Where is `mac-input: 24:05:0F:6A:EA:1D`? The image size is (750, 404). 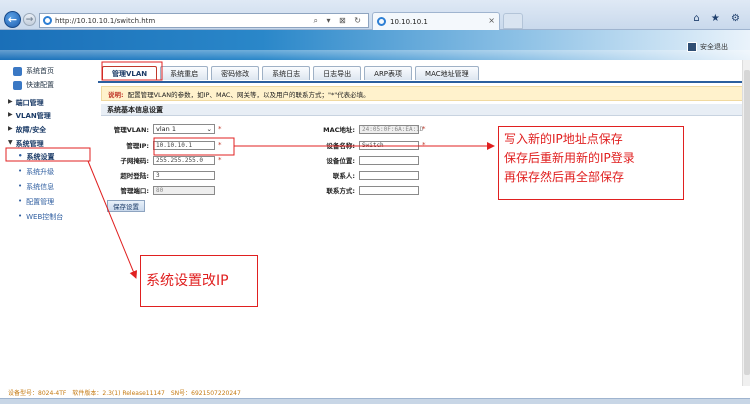
mac-input: 24:05:0F:6A:EA:1D is located at coordinates (391, 129).